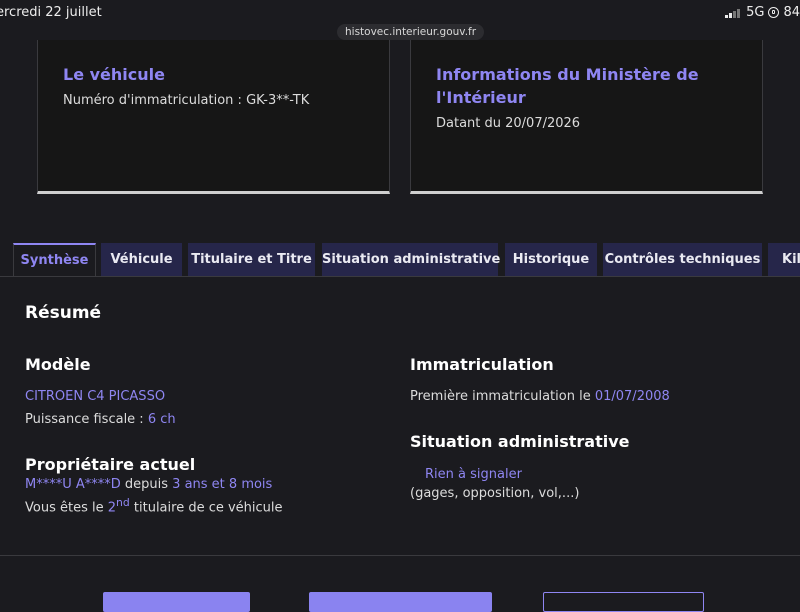 The height and width of the screenshot is (612, 800). Describe the element at coordinates (112, 508) in the screenshot. I see `owner-rank-number: 2` at that location.